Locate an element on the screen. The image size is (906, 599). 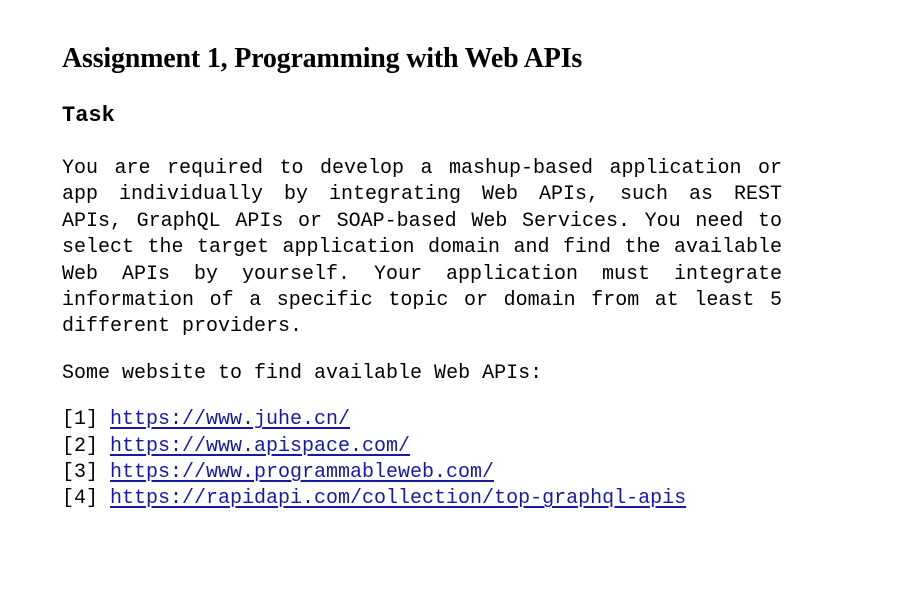
list-item: [3] https://www.programmableweb.com/ is located at coordinates (422, 473).